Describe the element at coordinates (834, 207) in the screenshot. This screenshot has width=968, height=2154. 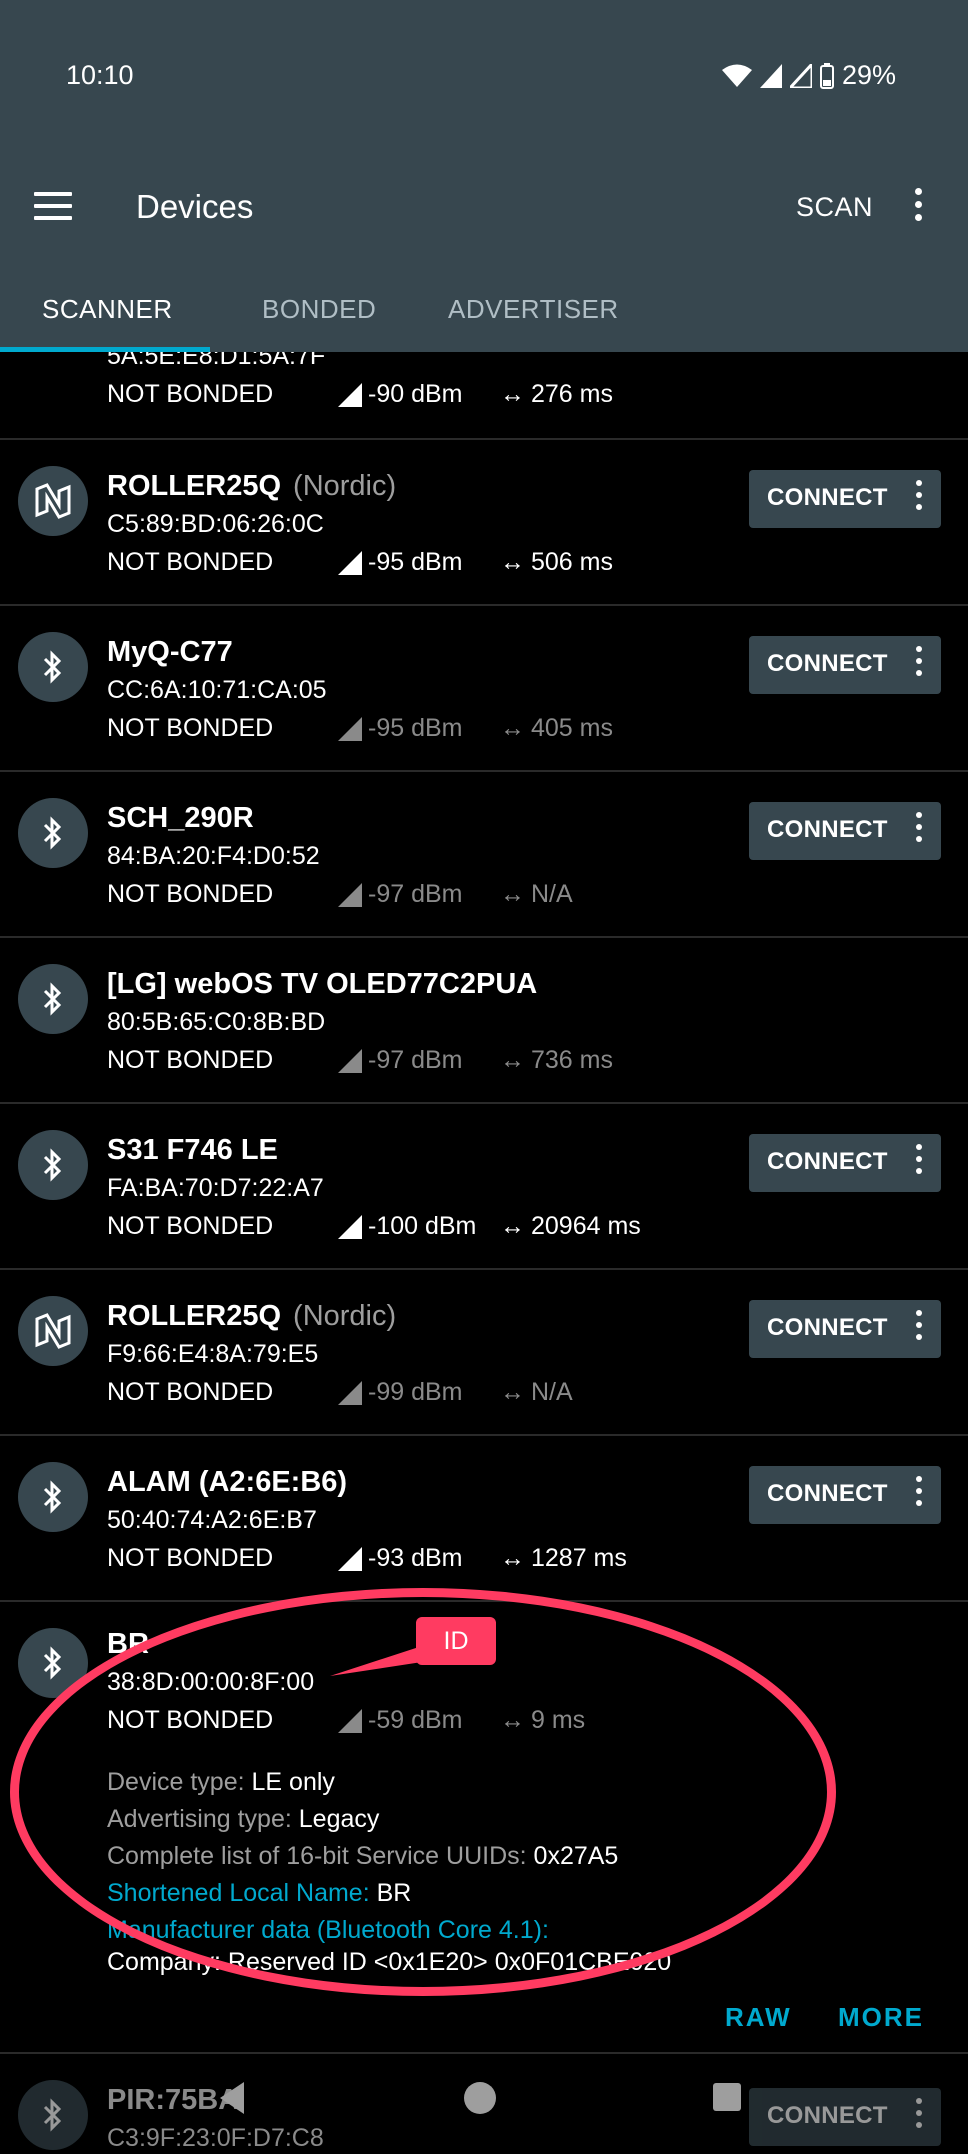
I see `scan-button: SCAN` at that location.